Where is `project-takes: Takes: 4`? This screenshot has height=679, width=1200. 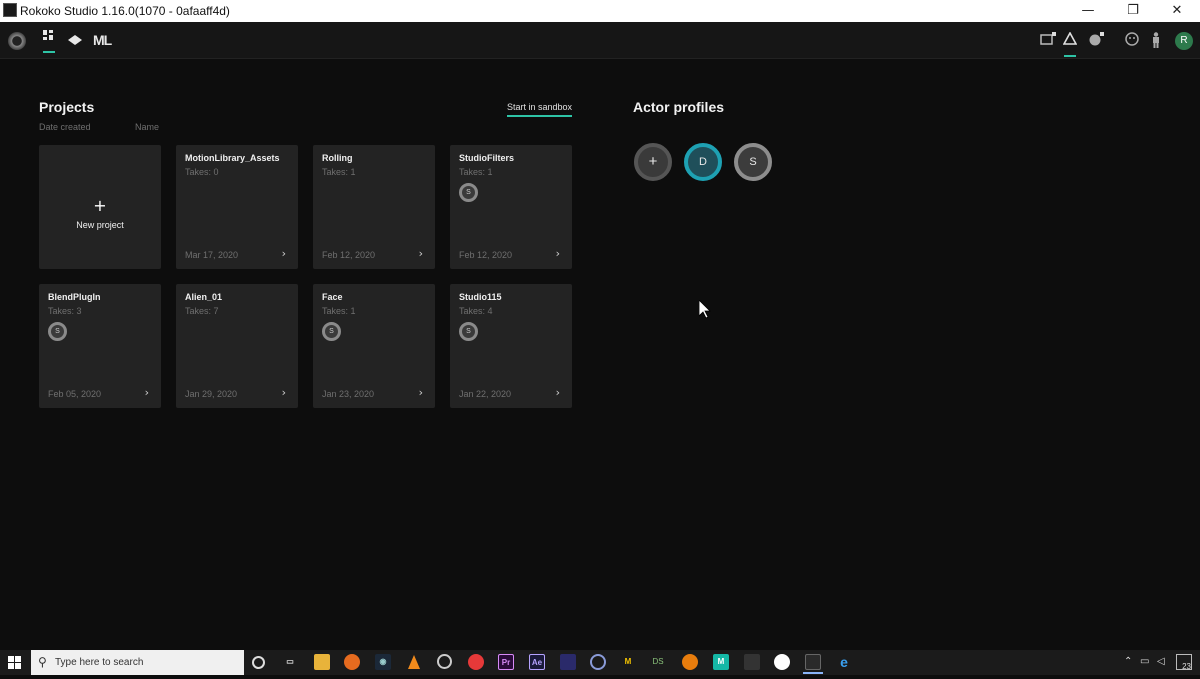 project-takes: Takes: 4 is located at coordinates (476, 311).